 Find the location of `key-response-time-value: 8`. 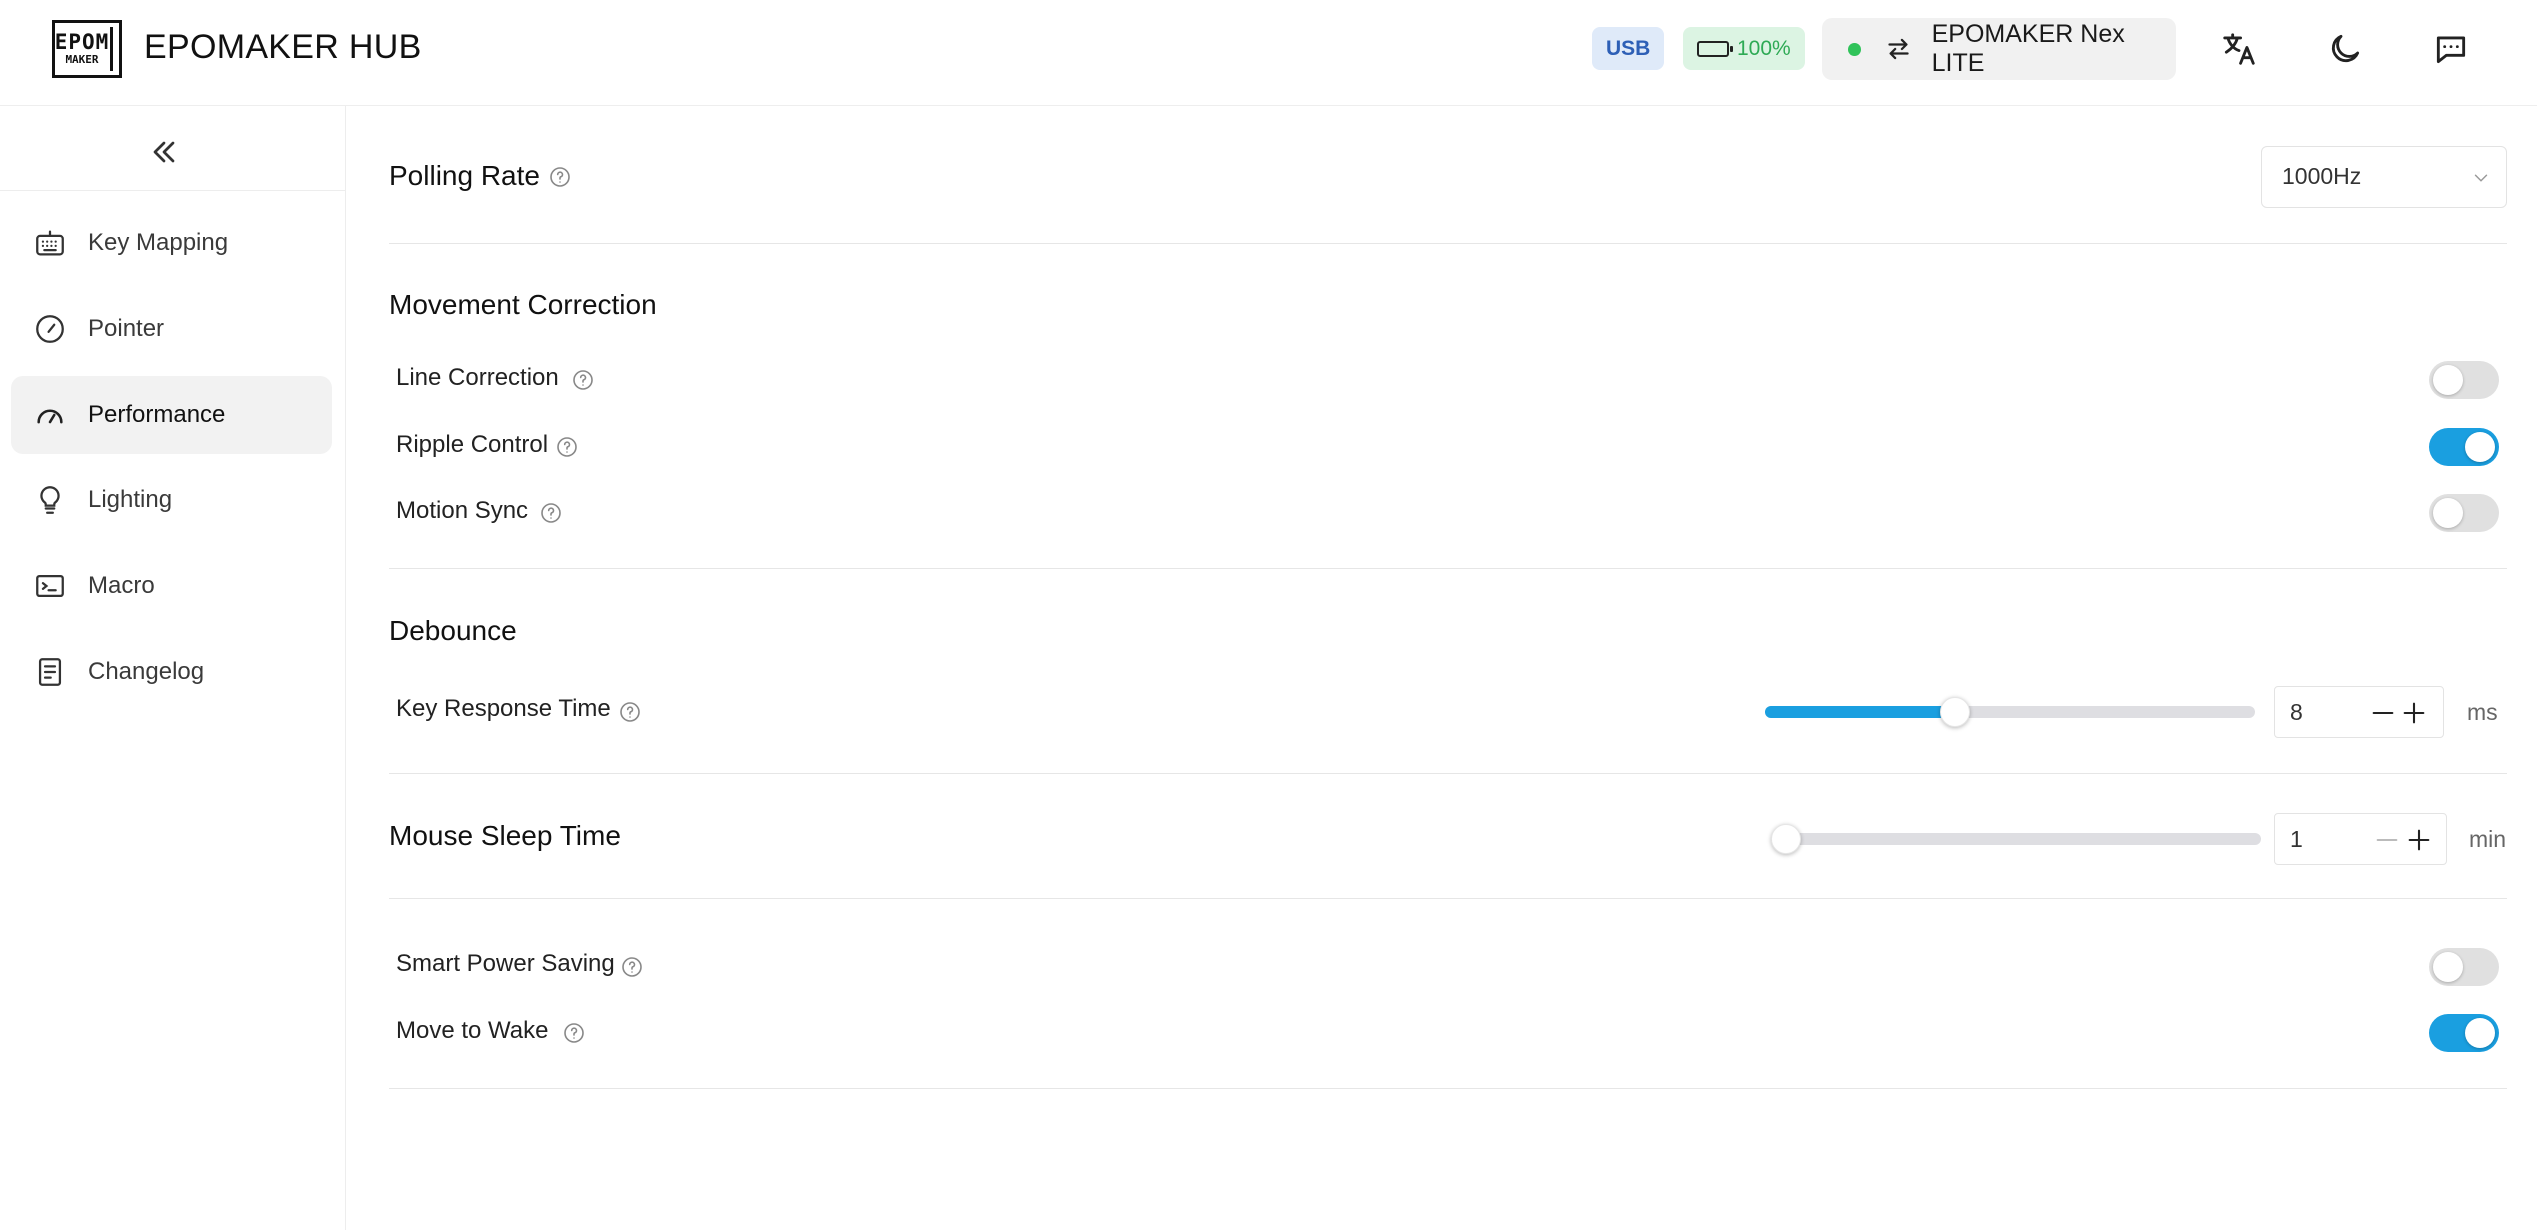

key-response-time-value: 8 is located at coordinates (2296, 712).